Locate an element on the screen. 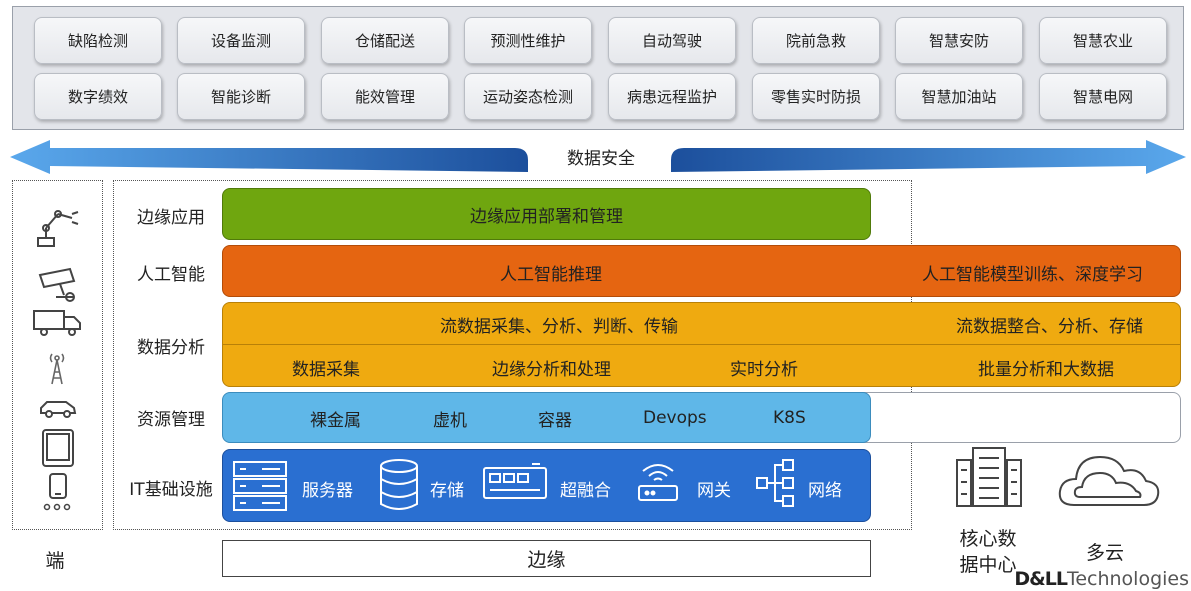  storage-icon is located at coordinates (399, 484).